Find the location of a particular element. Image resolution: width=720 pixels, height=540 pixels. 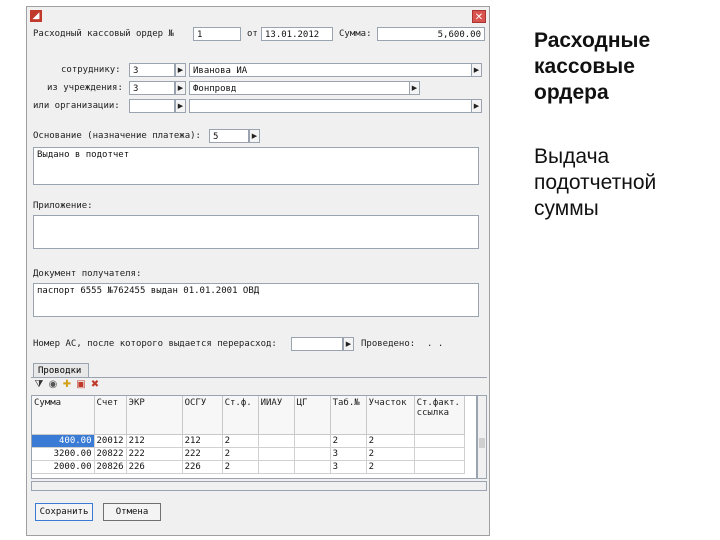

posted-label: Проведено: is located at coordinates (388, 344).